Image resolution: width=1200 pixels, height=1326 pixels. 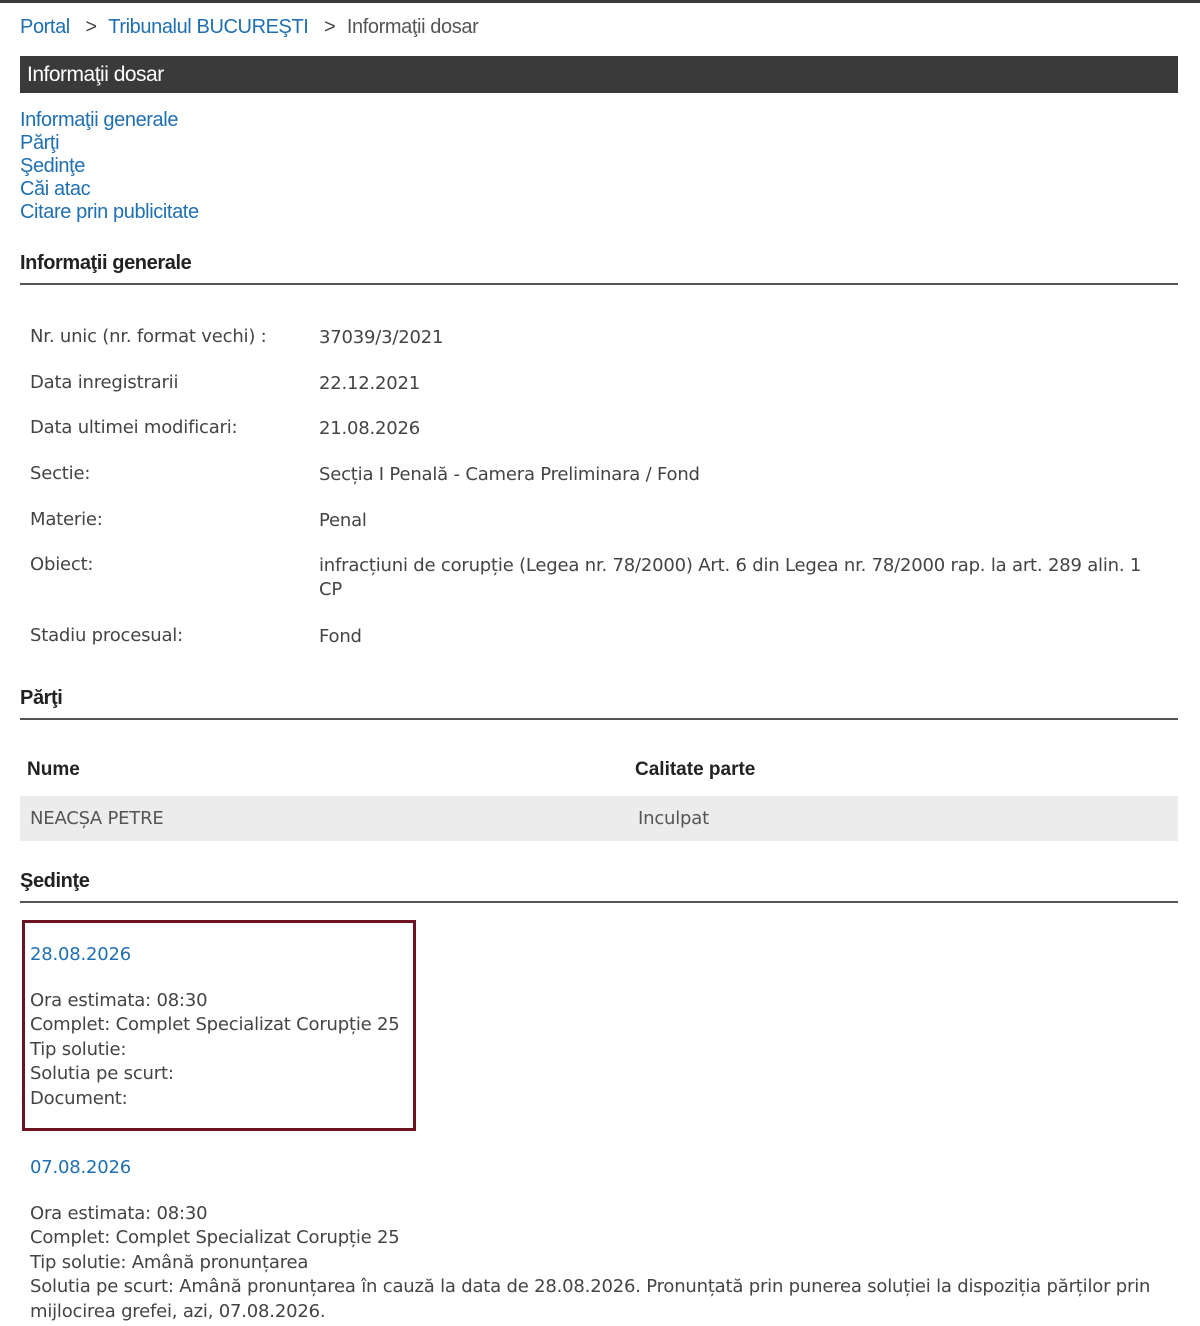 I want to click on nav-link-informatii-generale: Informaţii generale, so click(x=109, y=120).